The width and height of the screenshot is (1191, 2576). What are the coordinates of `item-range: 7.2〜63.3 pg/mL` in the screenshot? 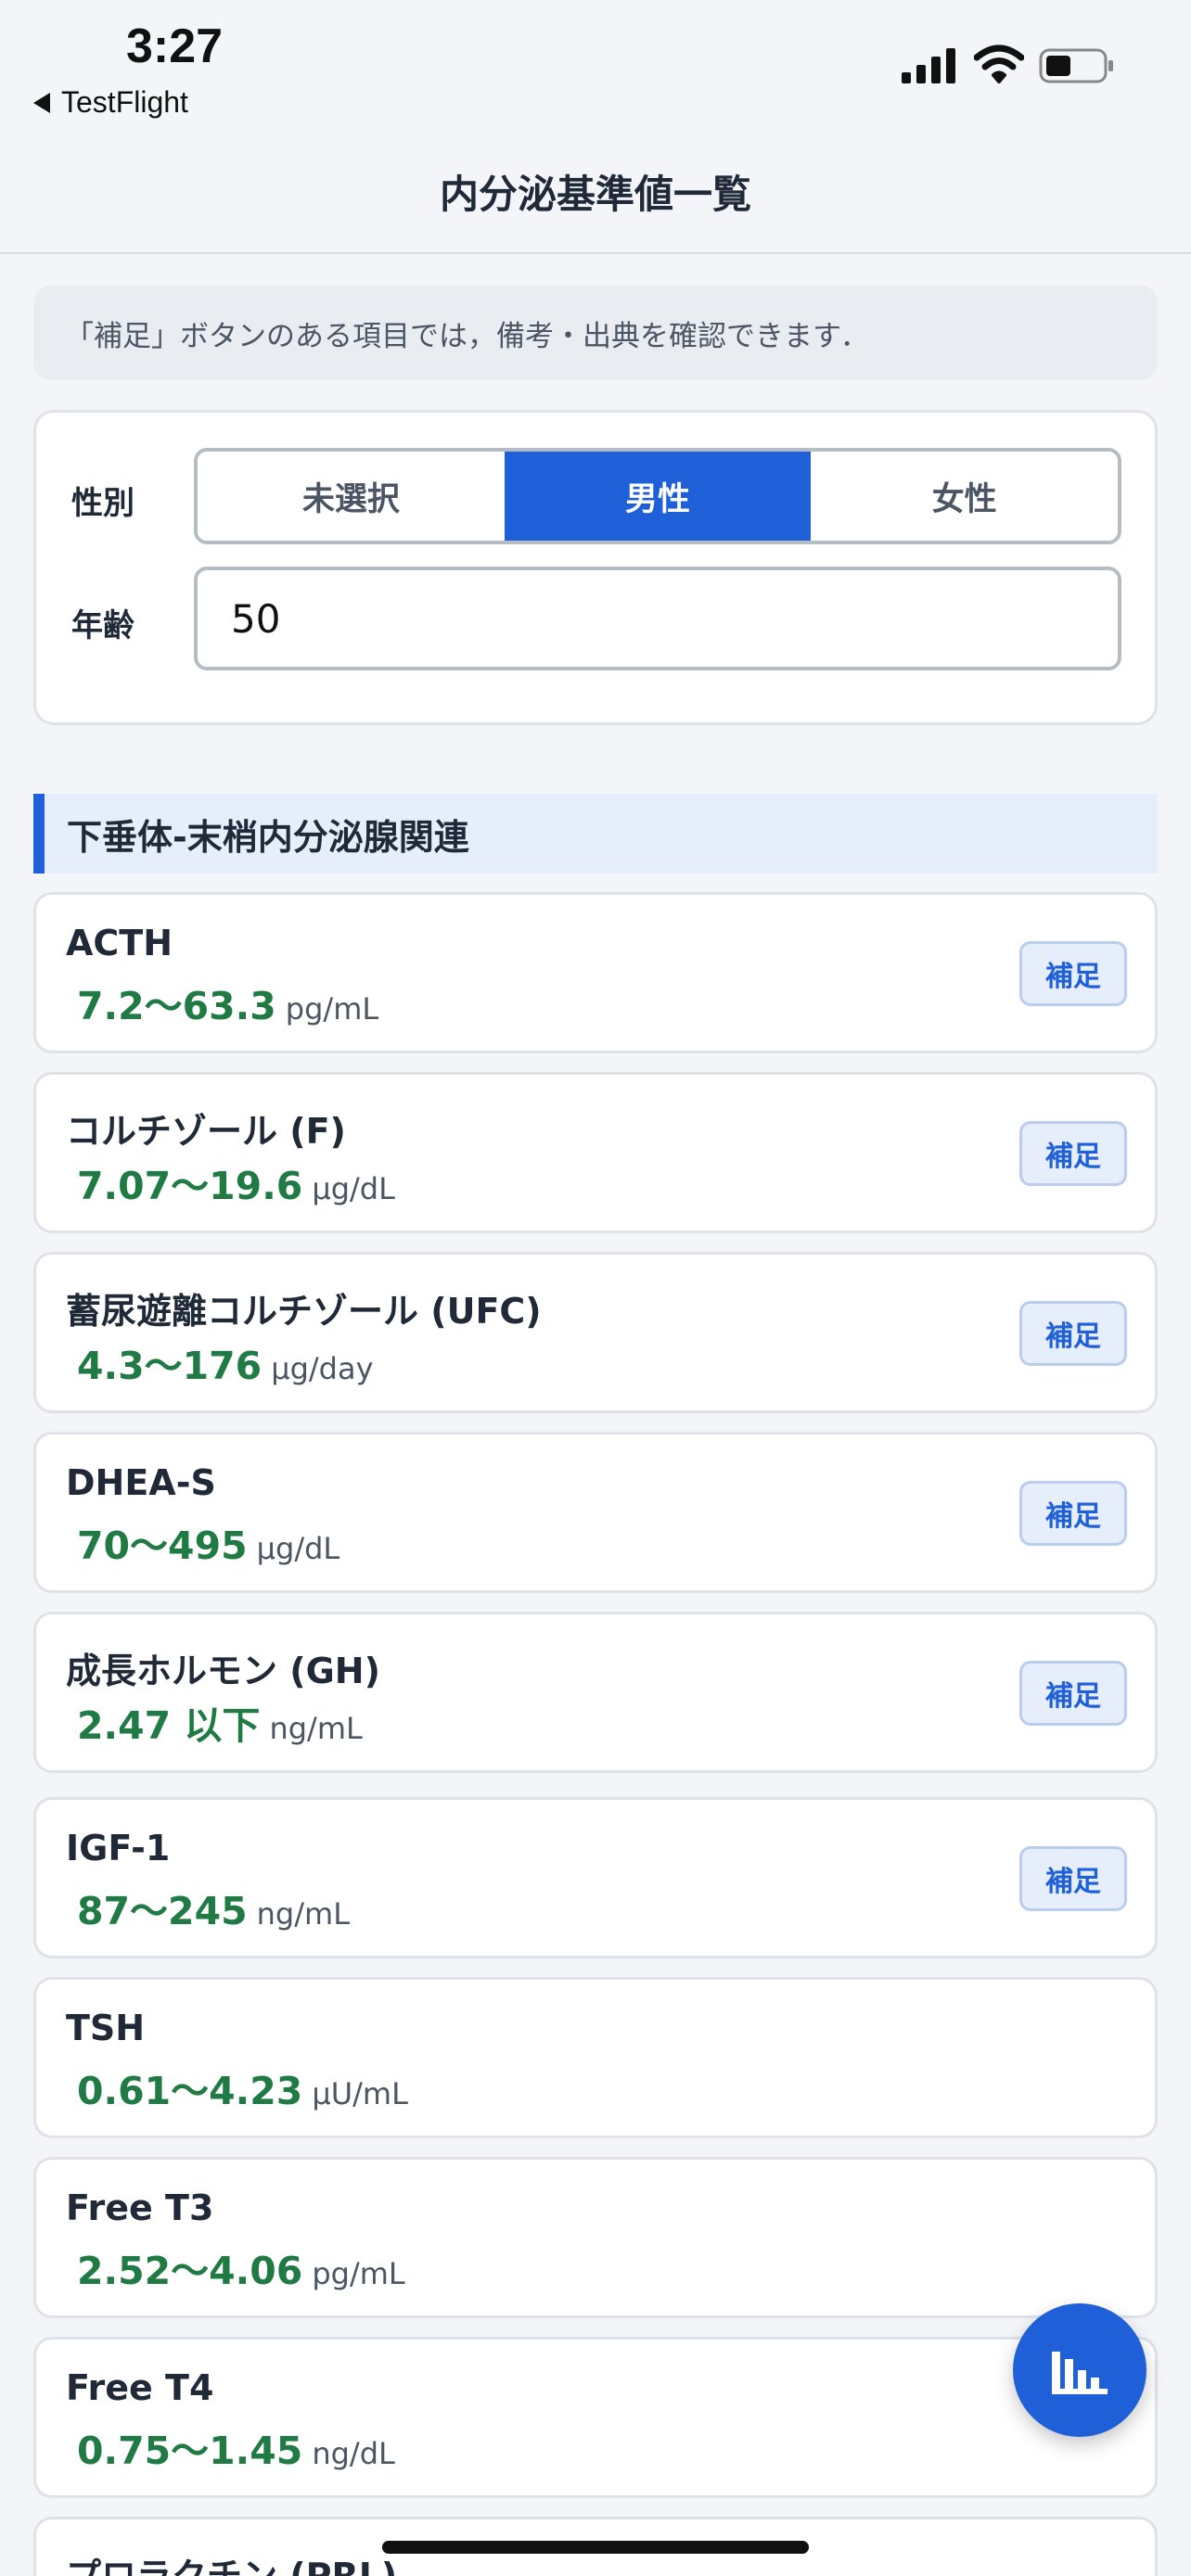 It's located at (228, 1003).